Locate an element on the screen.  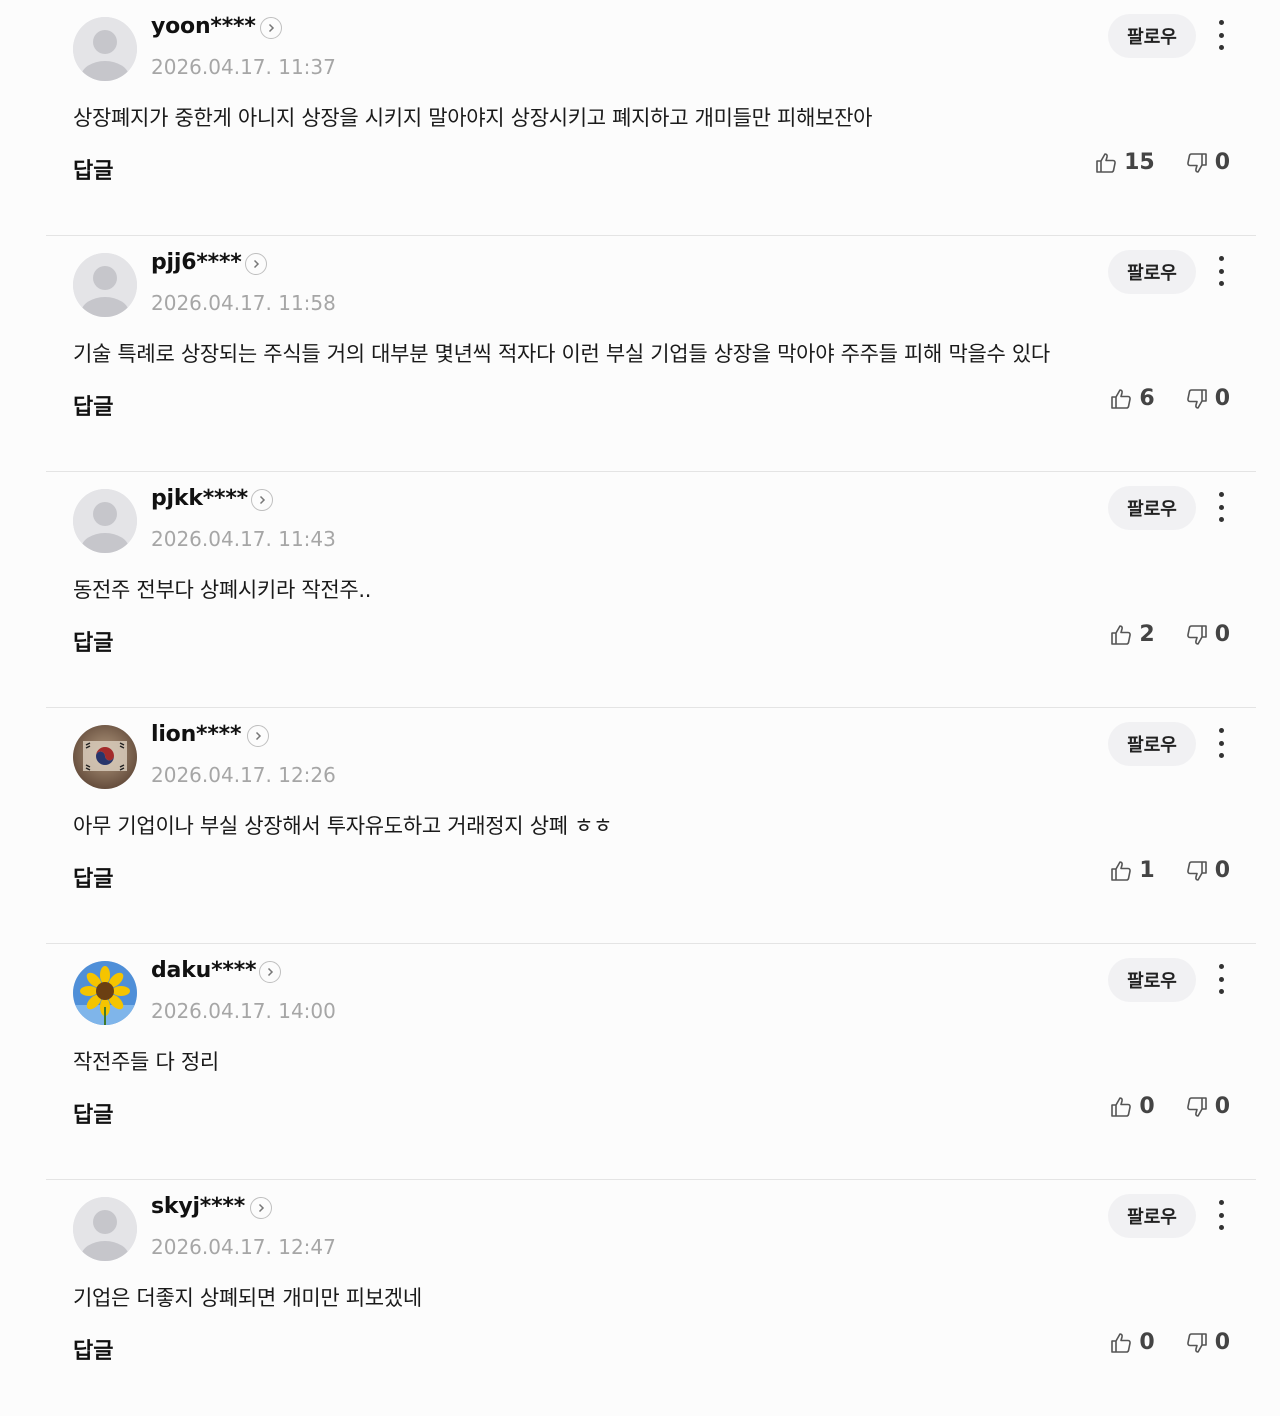
comment-text: 작전주들 다 정리 is located at coordinates (146, 1062).